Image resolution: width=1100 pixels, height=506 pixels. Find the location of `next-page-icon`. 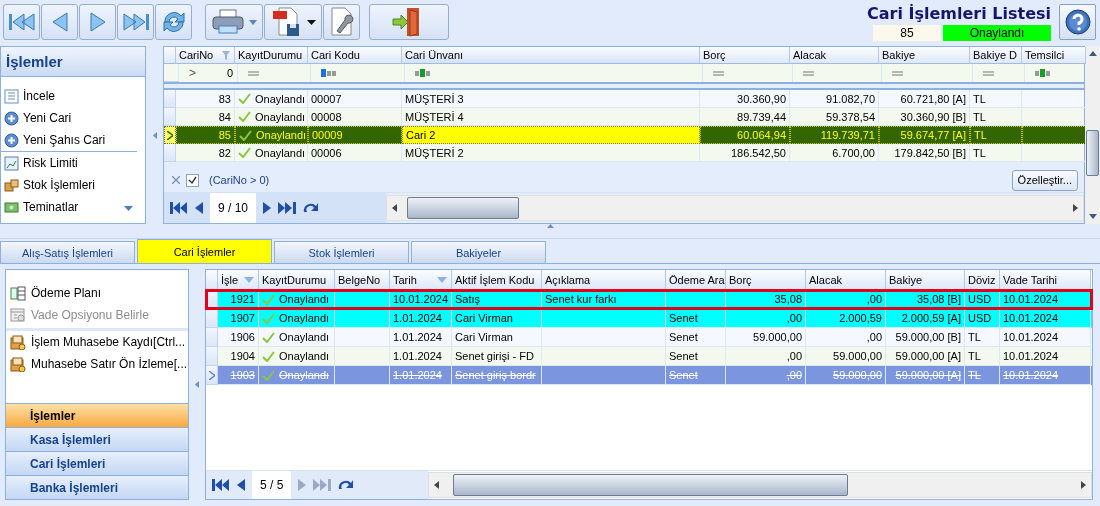

next-page-icon is located at coordinates (267, 208).